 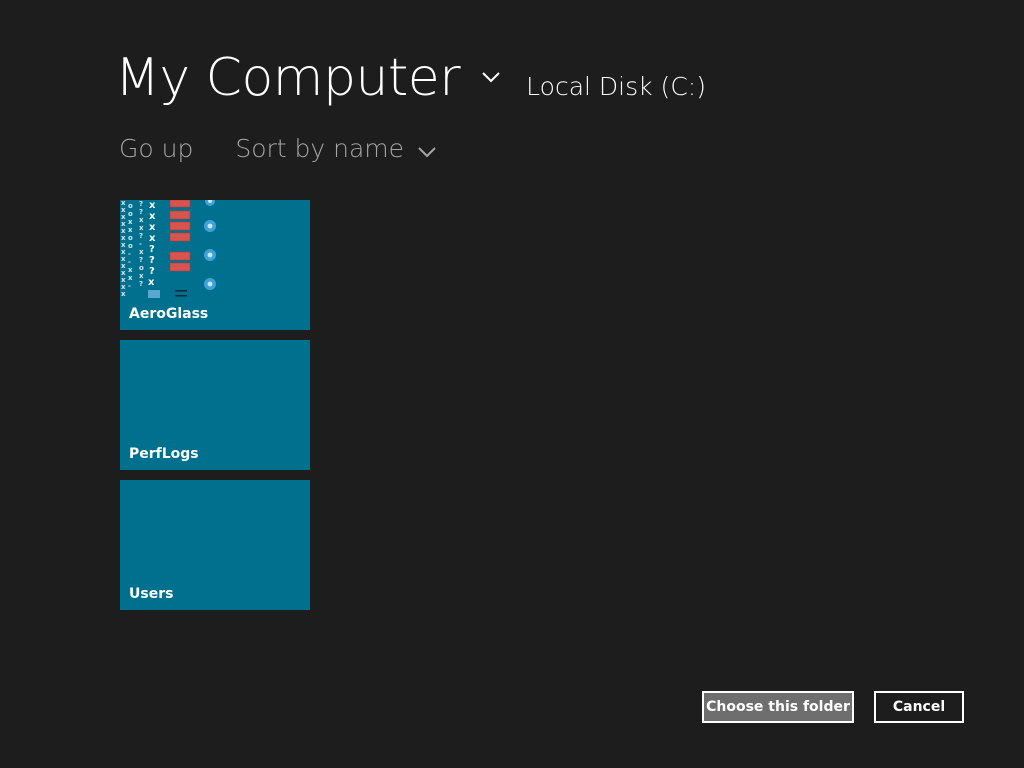 What do you see at coordinates (215, 405) in the screenshot?
I see `folder-tile-perflogs: PerfLogs` at bounding box center [215, 405].